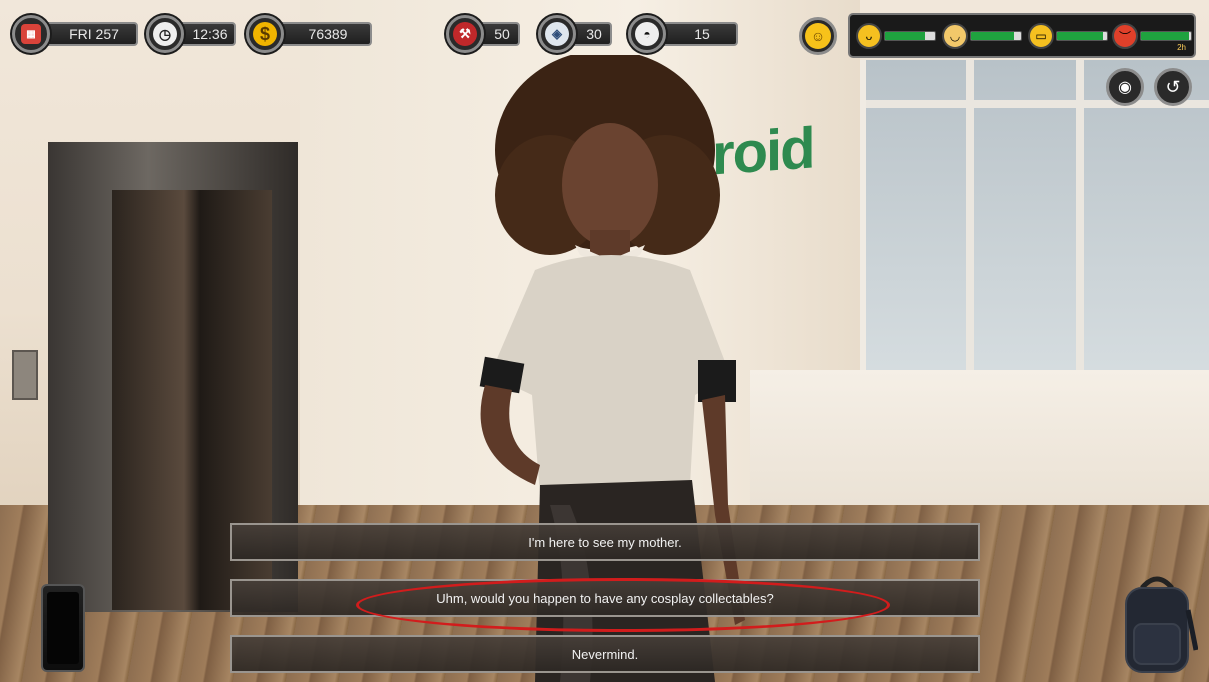 This screenshot has height=682, width=1209. What do you see at coordinates (324, 34) in the screenshot?
I see `money-label: 76389` at bounding box center [324, 34].